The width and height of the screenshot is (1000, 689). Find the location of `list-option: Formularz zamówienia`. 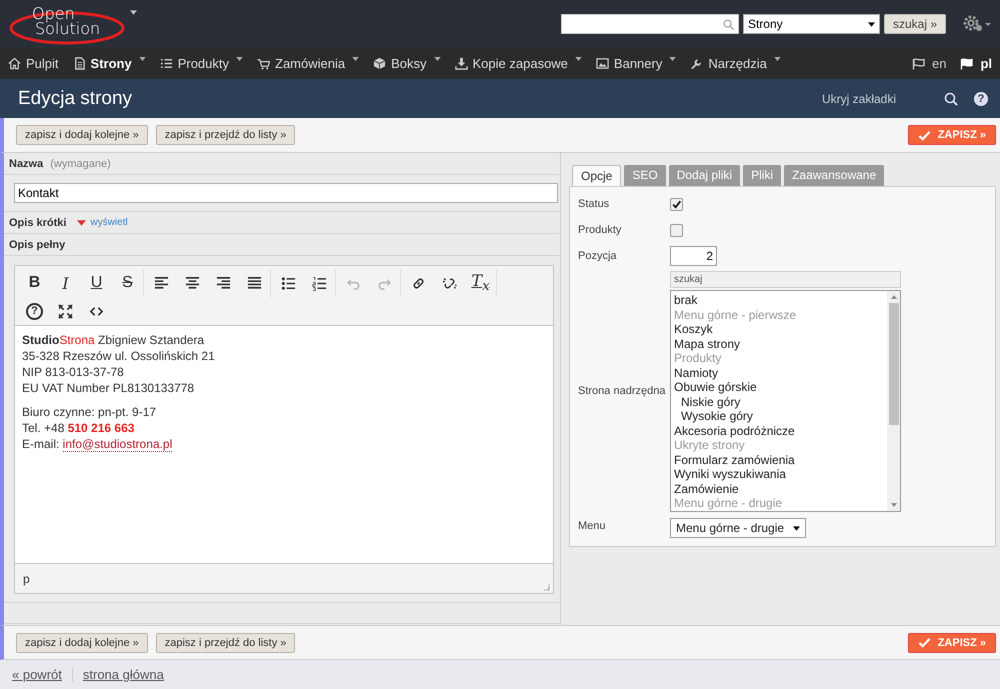

list-option: Formularz zamówienia is located at coordinates (779, 459).